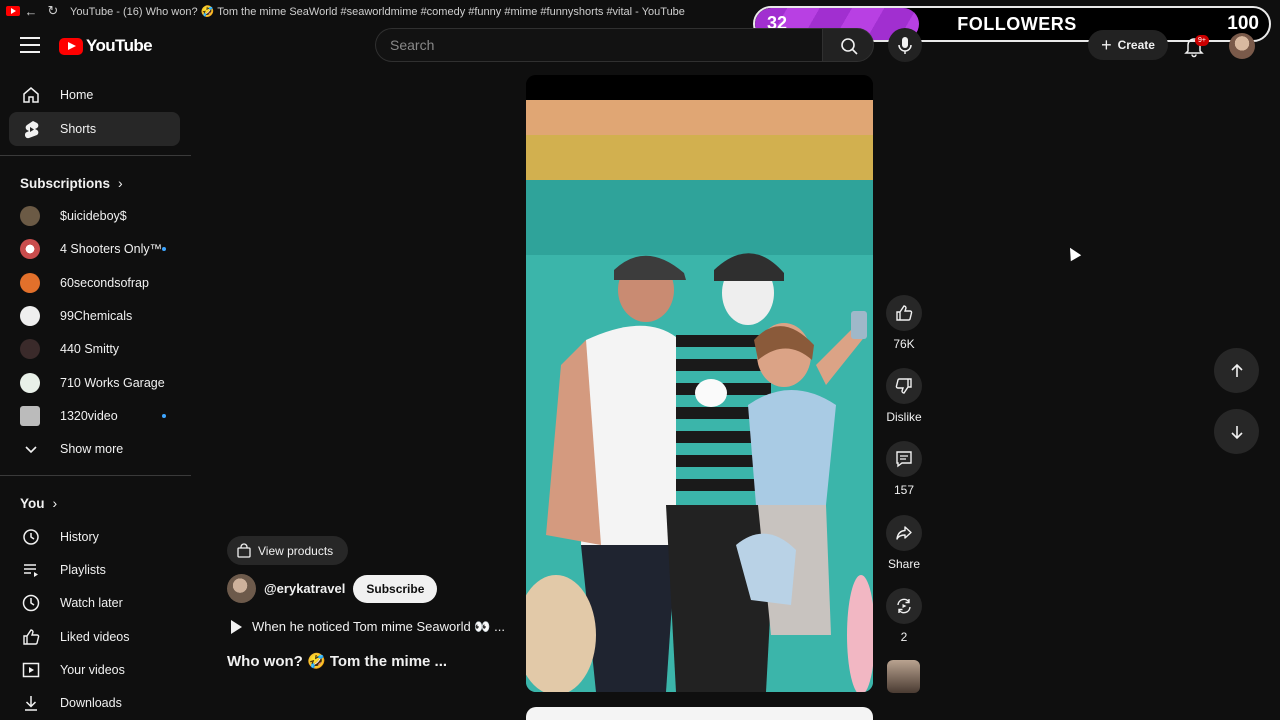  I want to click on chevron-right-icon: ›, so click(55, 503).